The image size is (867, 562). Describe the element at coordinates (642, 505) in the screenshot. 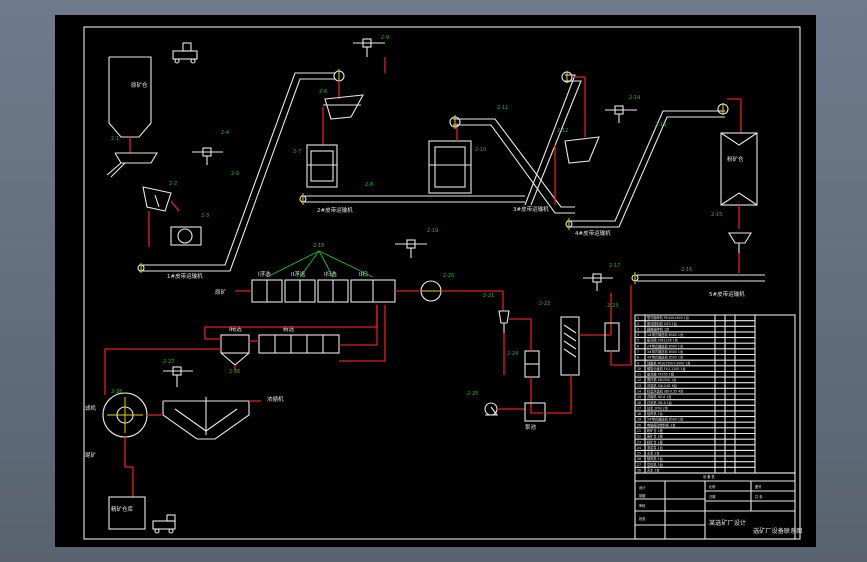

I see `svg-text: 审核` at that location.